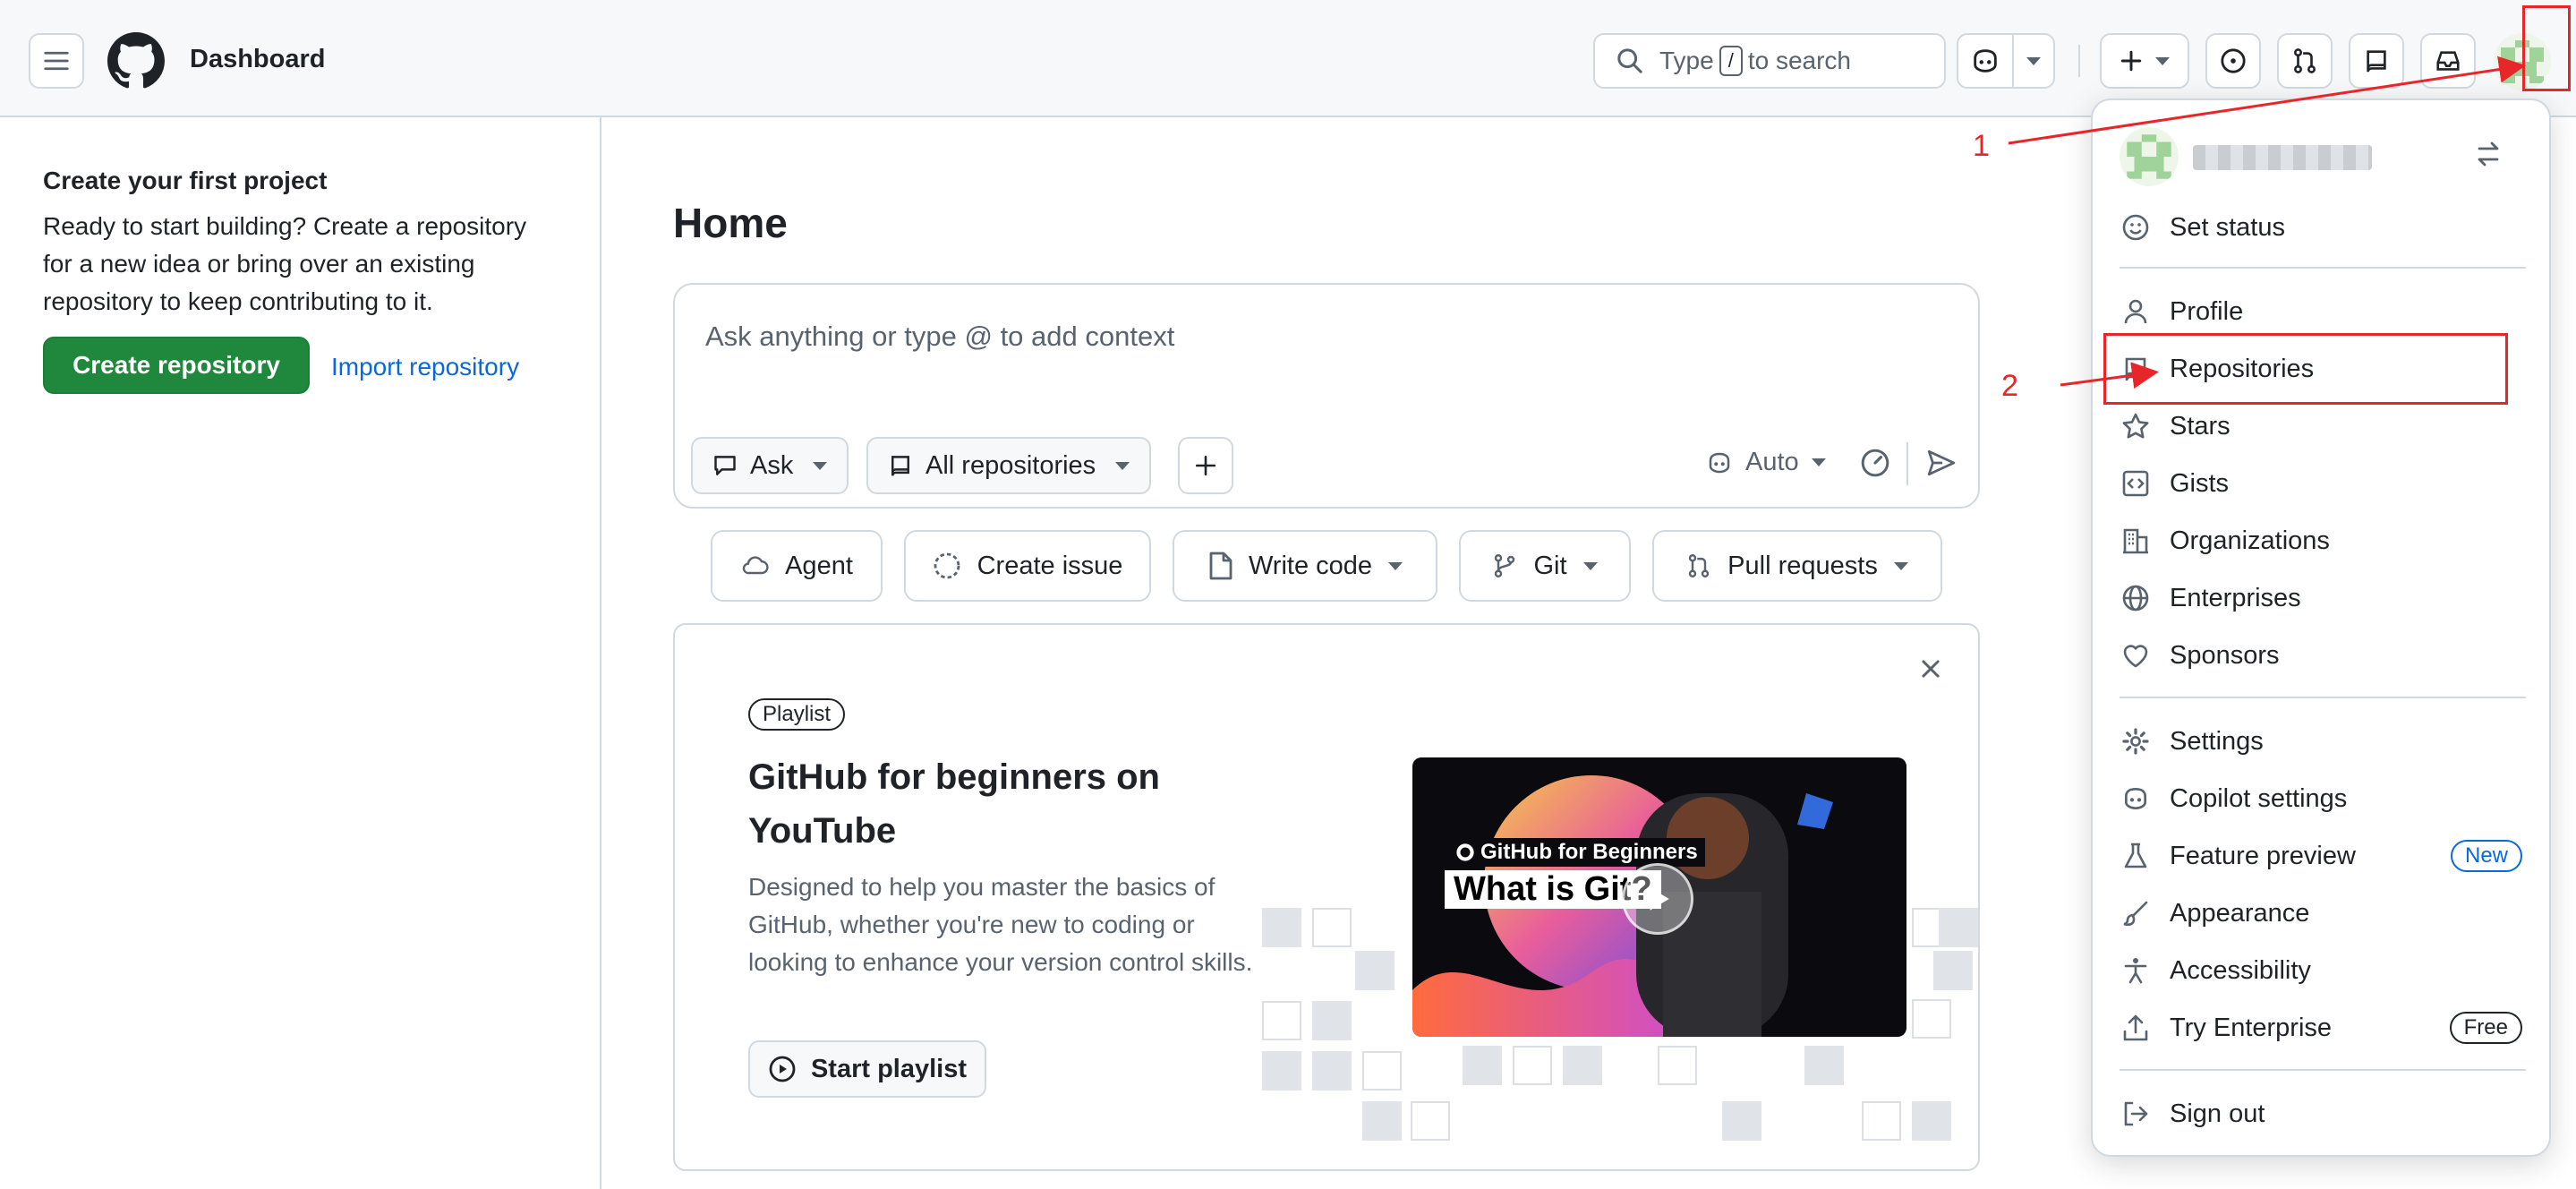 The width and height of the screenshot is (2576, 1189). I want to click on search-input: Type / to search, so click(1769, 61).